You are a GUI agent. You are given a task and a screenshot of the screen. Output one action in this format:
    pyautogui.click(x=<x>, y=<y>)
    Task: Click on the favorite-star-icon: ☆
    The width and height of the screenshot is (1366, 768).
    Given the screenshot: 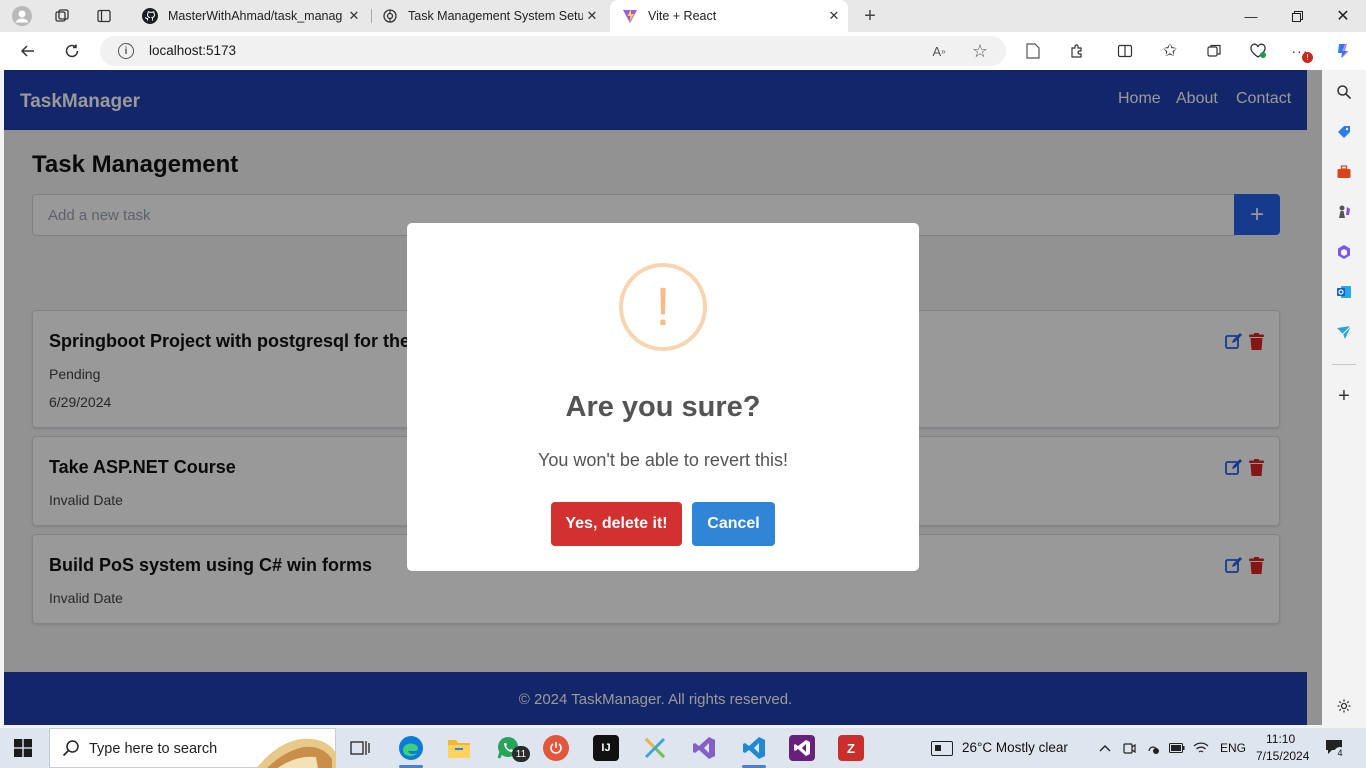 What is the action you would take?
    pyautogui.click(x=980, y=51)
    